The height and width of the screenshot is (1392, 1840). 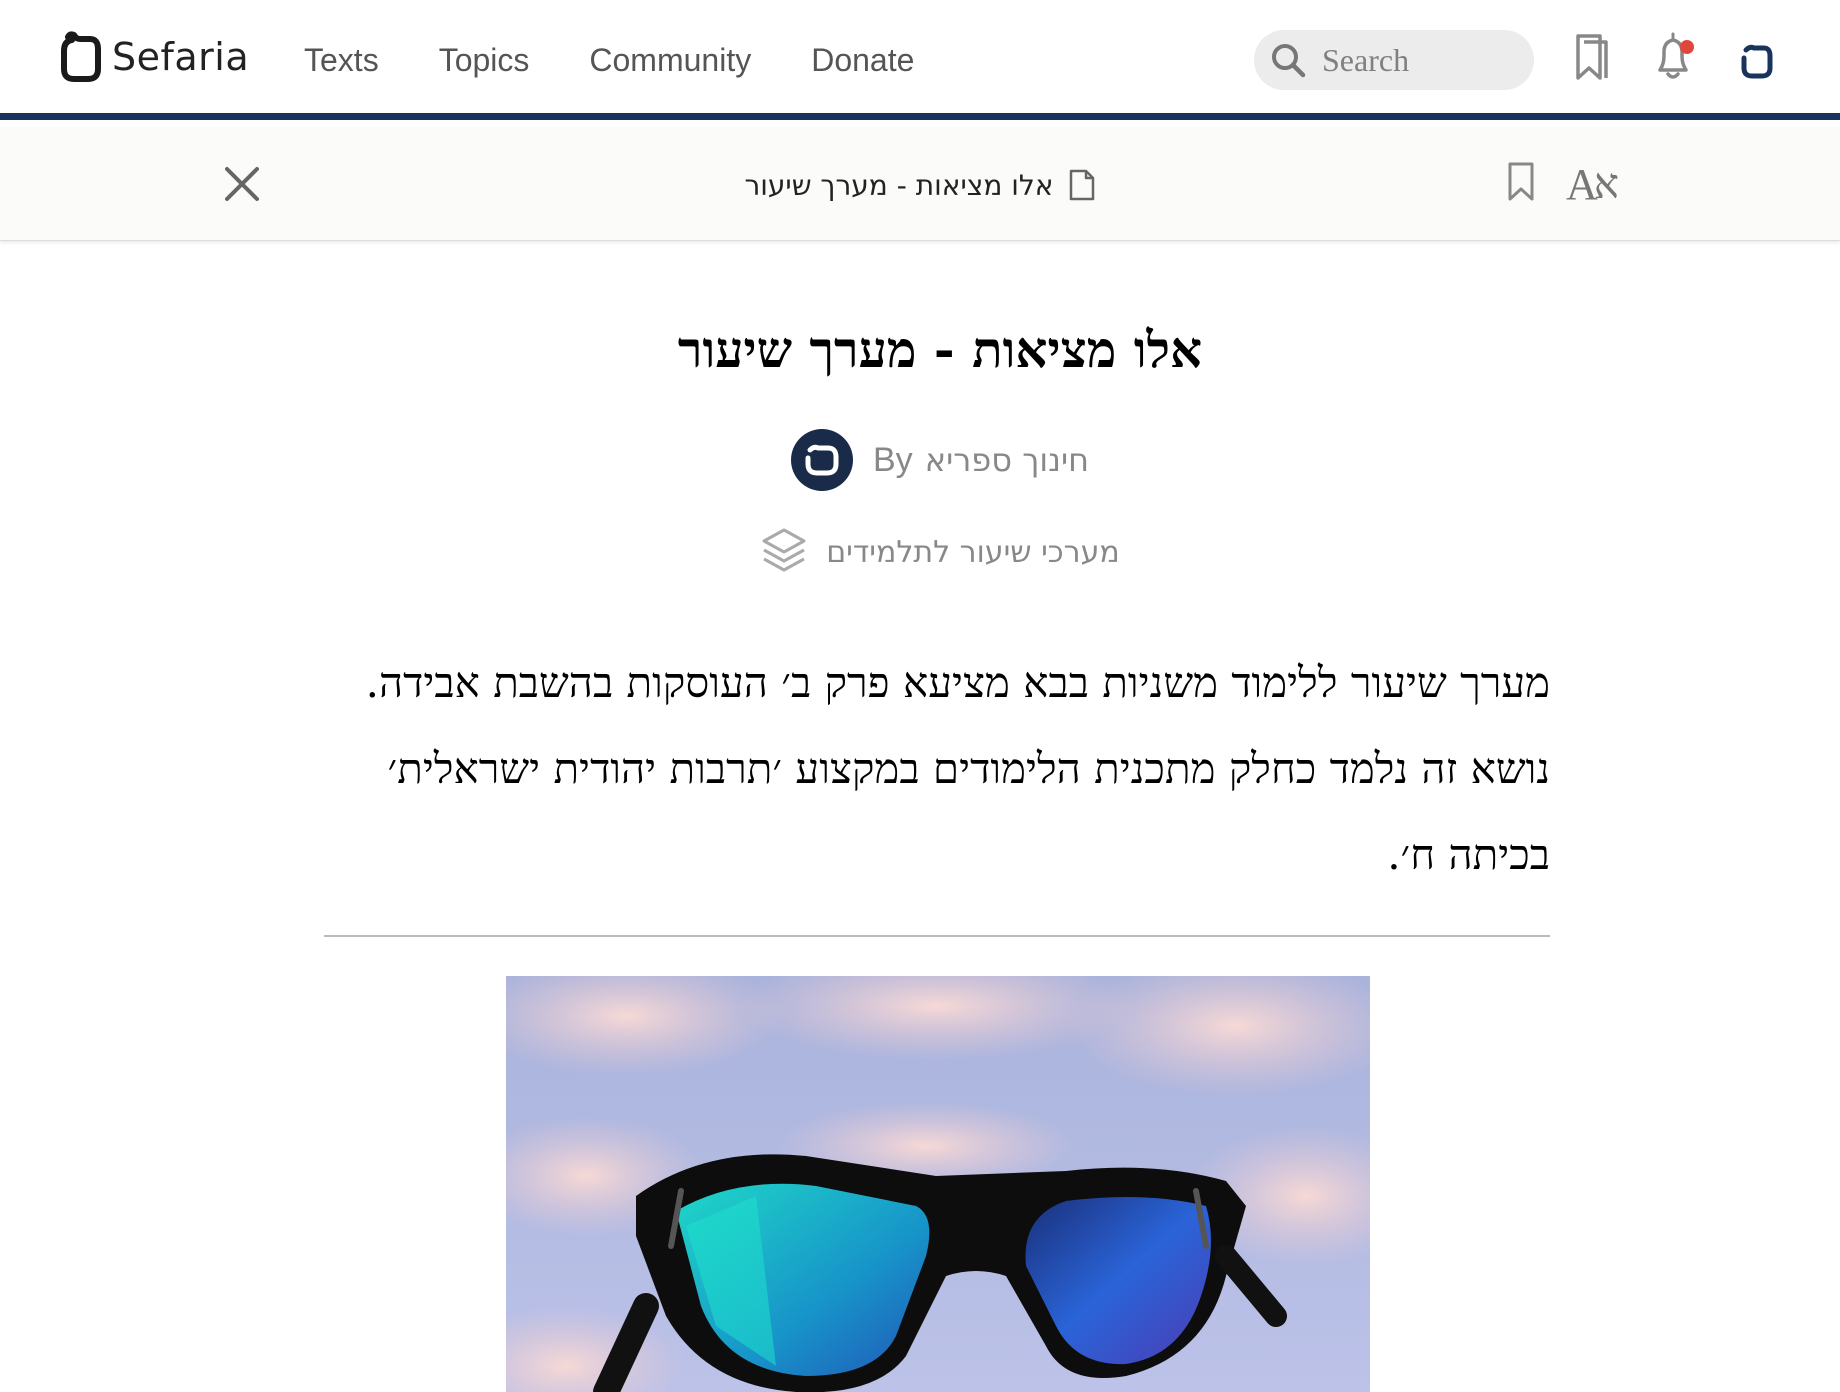 What do you see at coordinates (862, 60) in the screenshot?
I see `nav-donate: Donate` at bounding box center [862, 60].